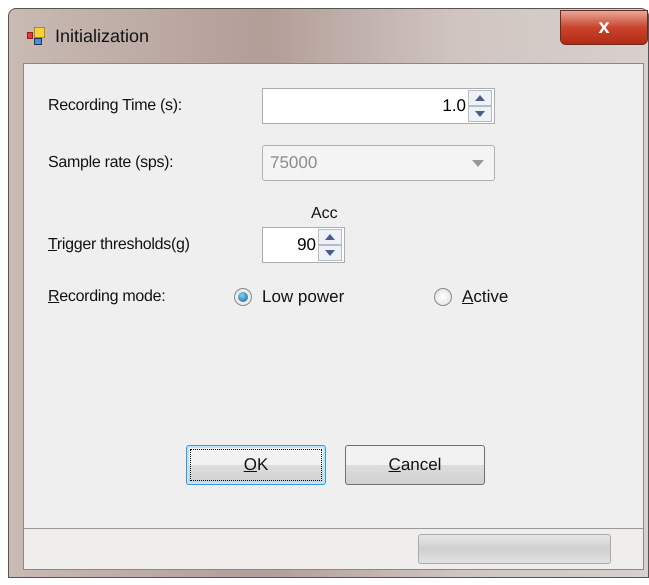  What do you see at coordinates (256, 465) in the screenshot?
I see `dialog-button: OK` at bounding box center [256, 465].